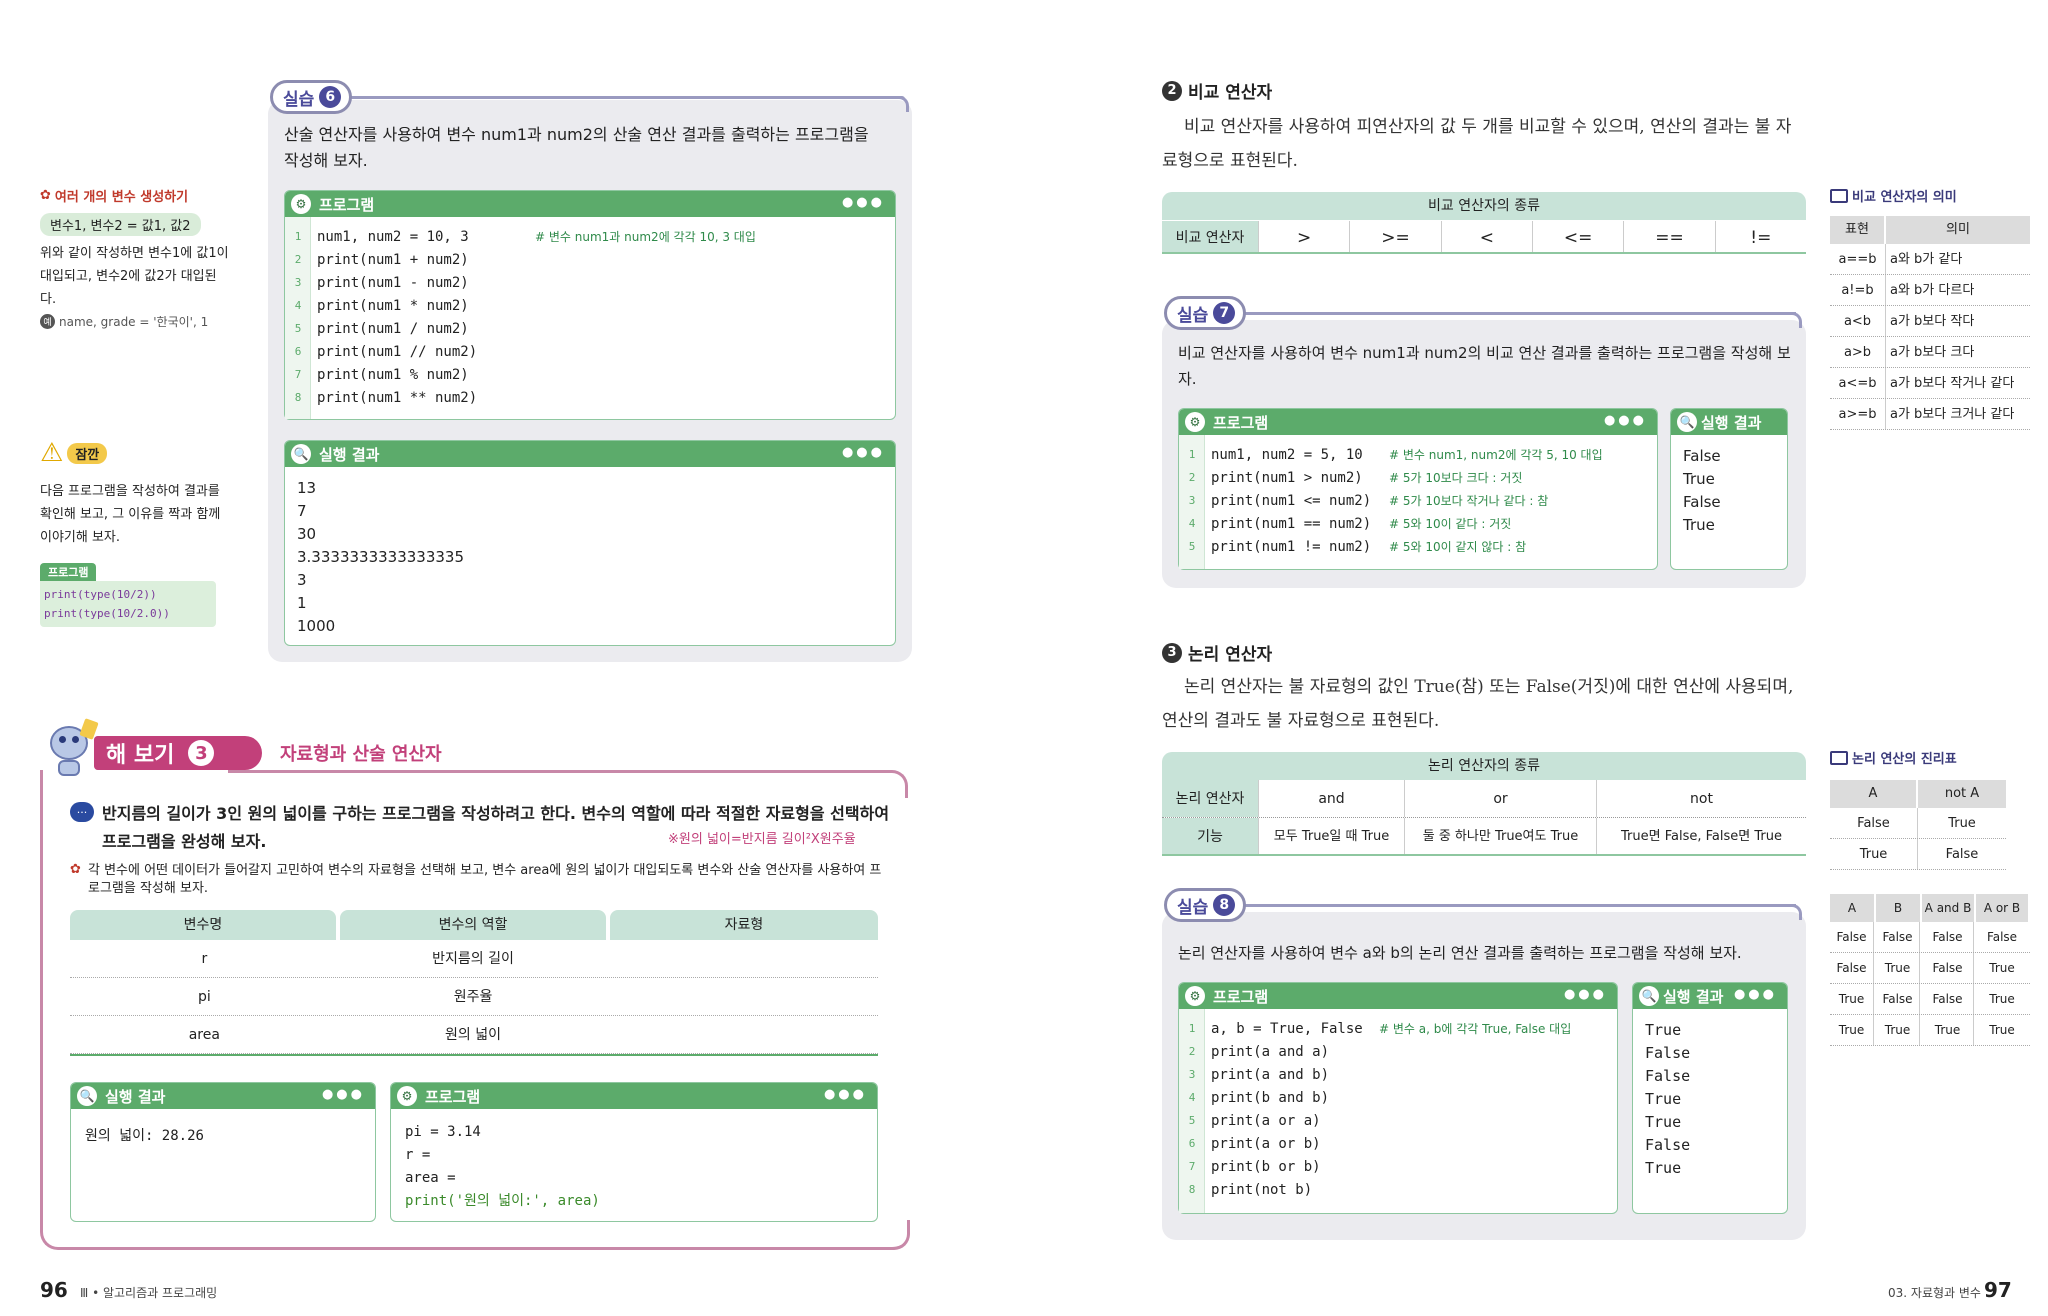 This screenshot has width=2048, height=1316. I want to click on truth-header: B, so click(1898, 908).